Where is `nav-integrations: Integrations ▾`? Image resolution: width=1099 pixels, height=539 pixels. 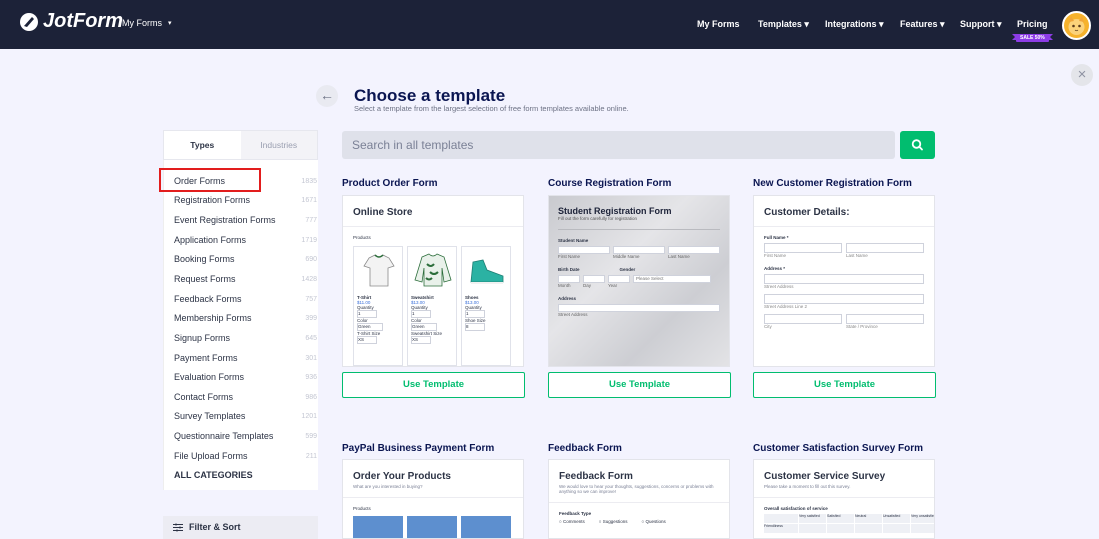 nav-integrations: Integrations ▾ is located at coordinates (854, 24).